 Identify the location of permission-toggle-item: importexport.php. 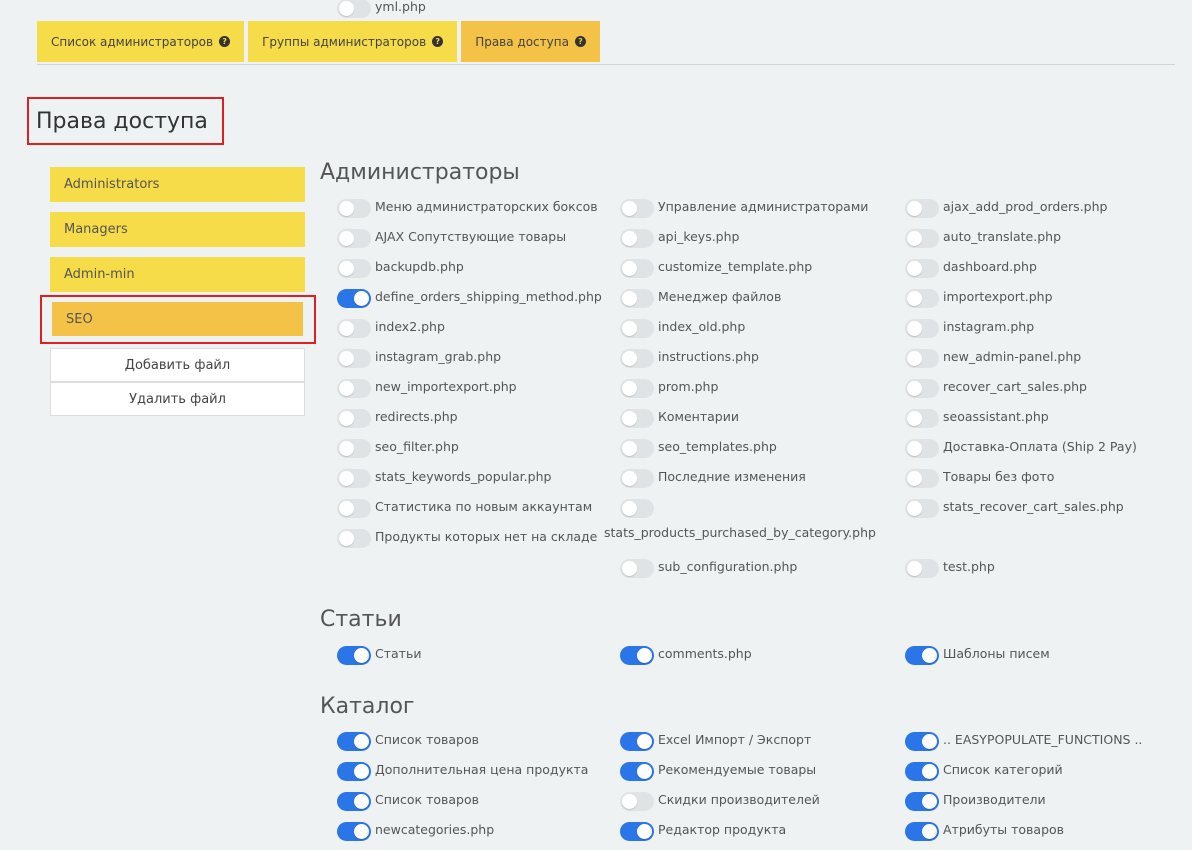
(979, 298).